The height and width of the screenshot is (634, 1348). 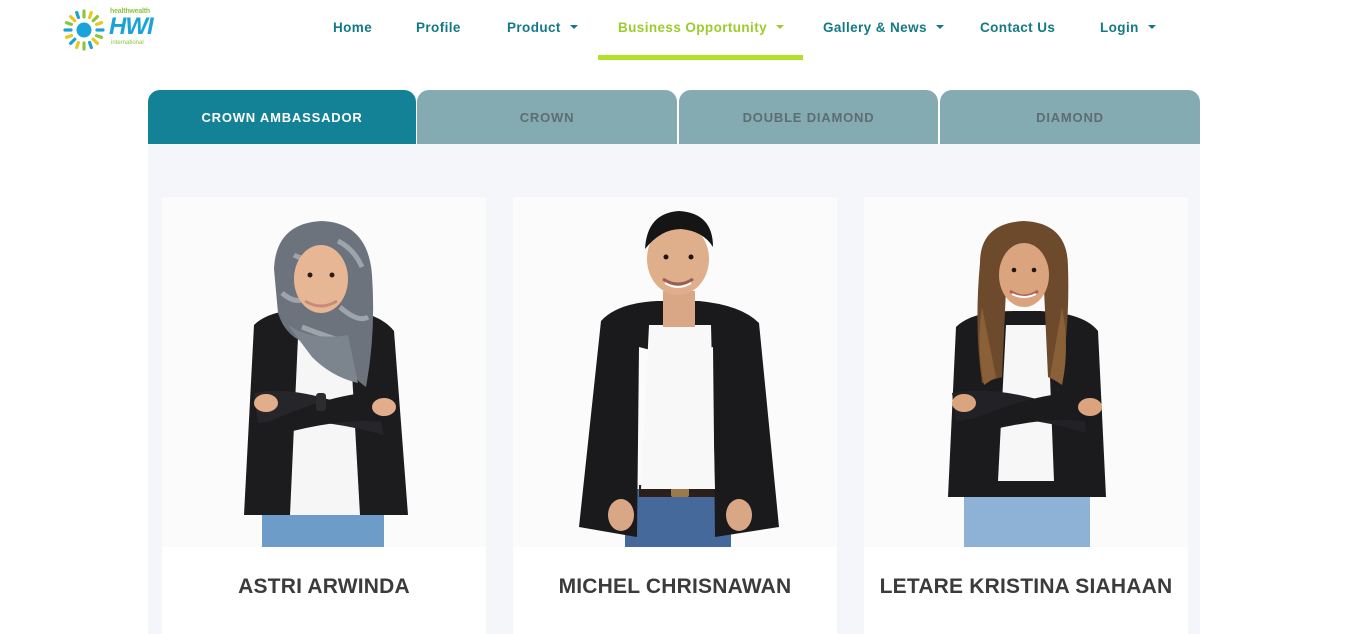 I want to click on tab-diamond: DIAMOND, so click(x=1070, y=117).